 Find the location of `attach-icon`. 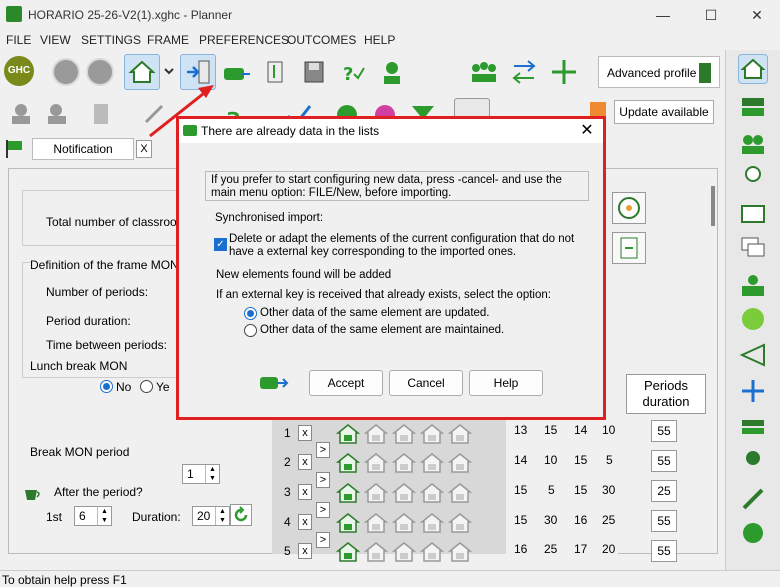

attach-icon is located at coordinates (276, 72).